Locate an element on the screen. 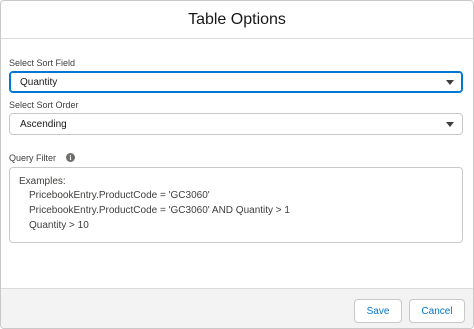  sort-order-value: Ascending is located at coordinates (43, 124).